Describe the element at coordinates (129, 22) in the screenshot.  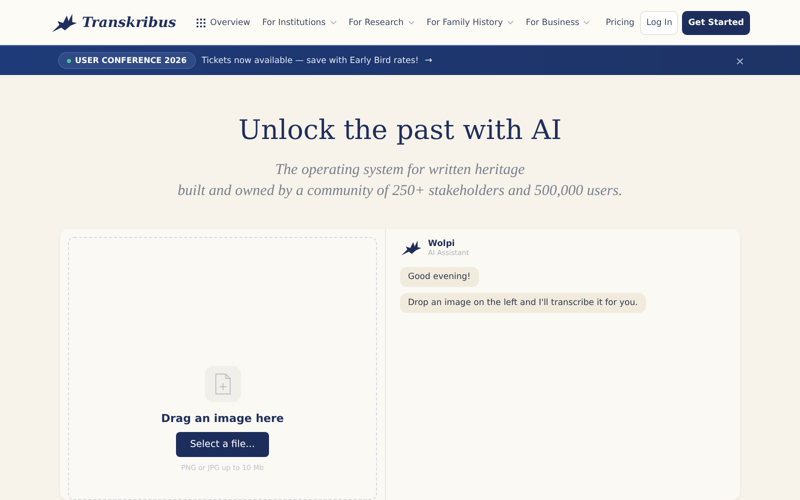
I see `logo-text: Transkribus` at that location.